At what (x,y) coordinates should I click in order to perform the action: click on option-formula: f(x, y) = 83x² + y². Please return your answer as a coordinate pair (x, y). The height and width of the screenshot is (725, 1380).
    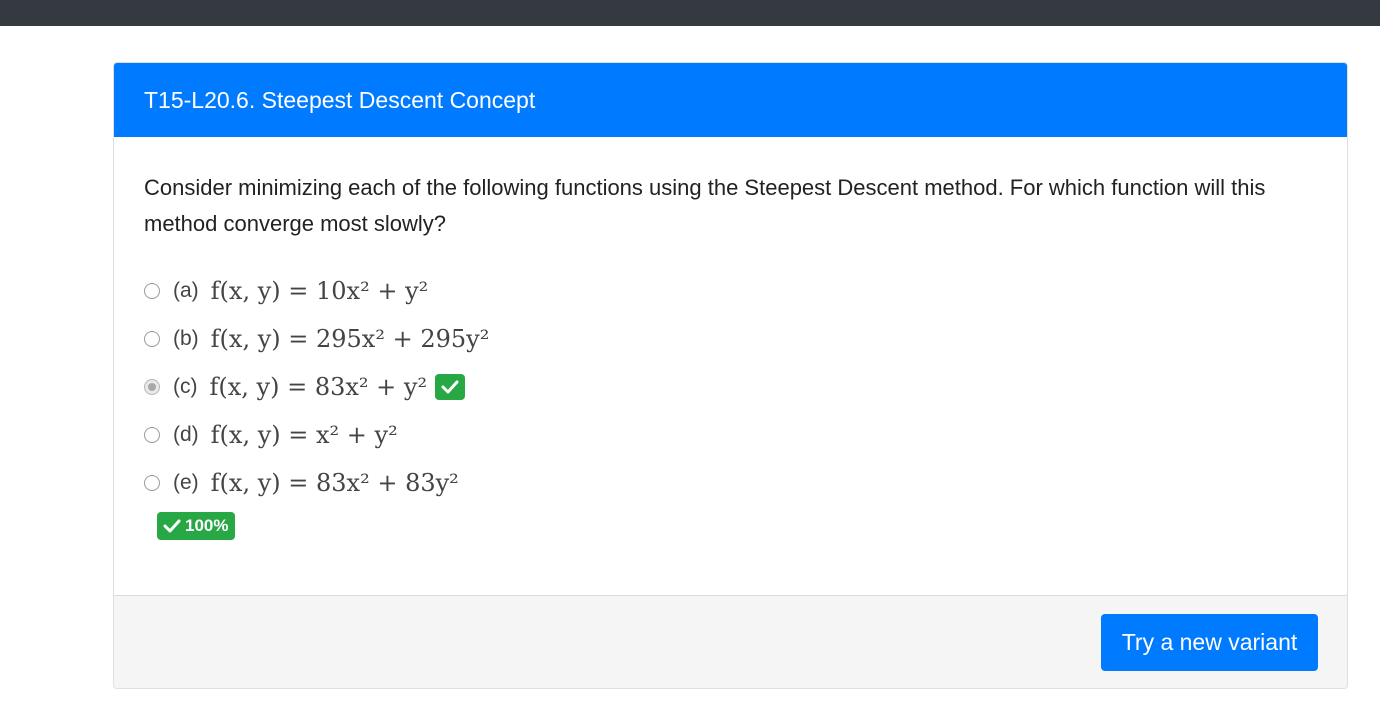
    Looking at the image, I should click on (318, 387).